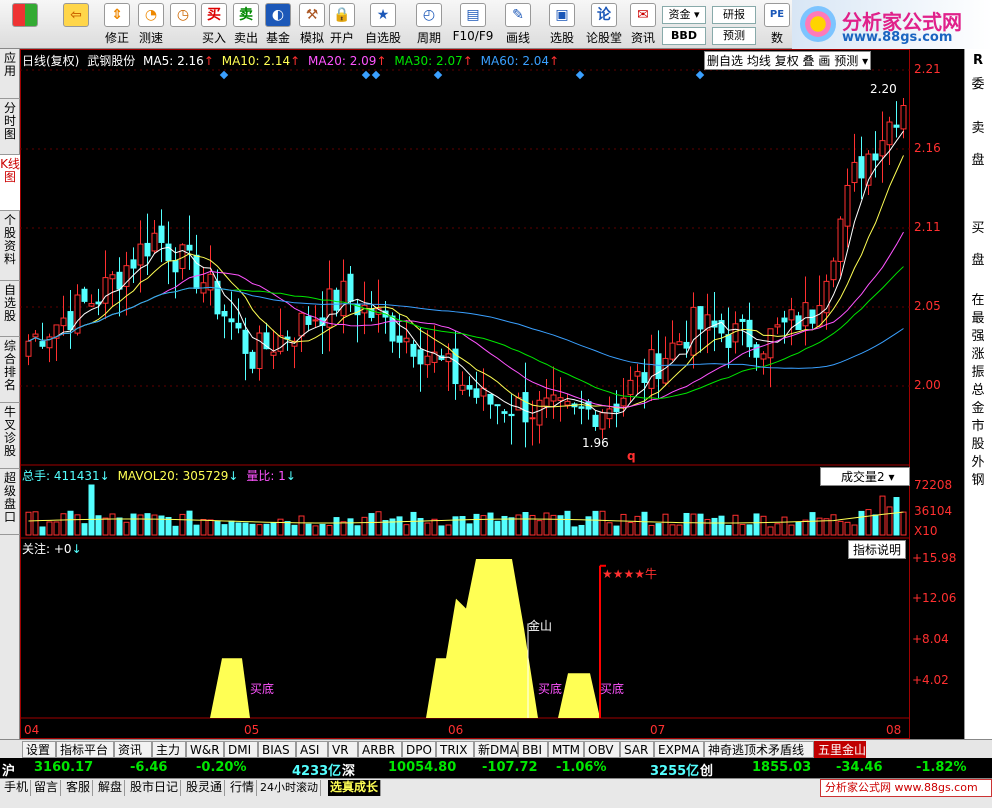  What do you see at coordinates (383, 25) in the screenshot?
I see `watchlist-button: ★ 自选股` at bounding box center [383, 25].